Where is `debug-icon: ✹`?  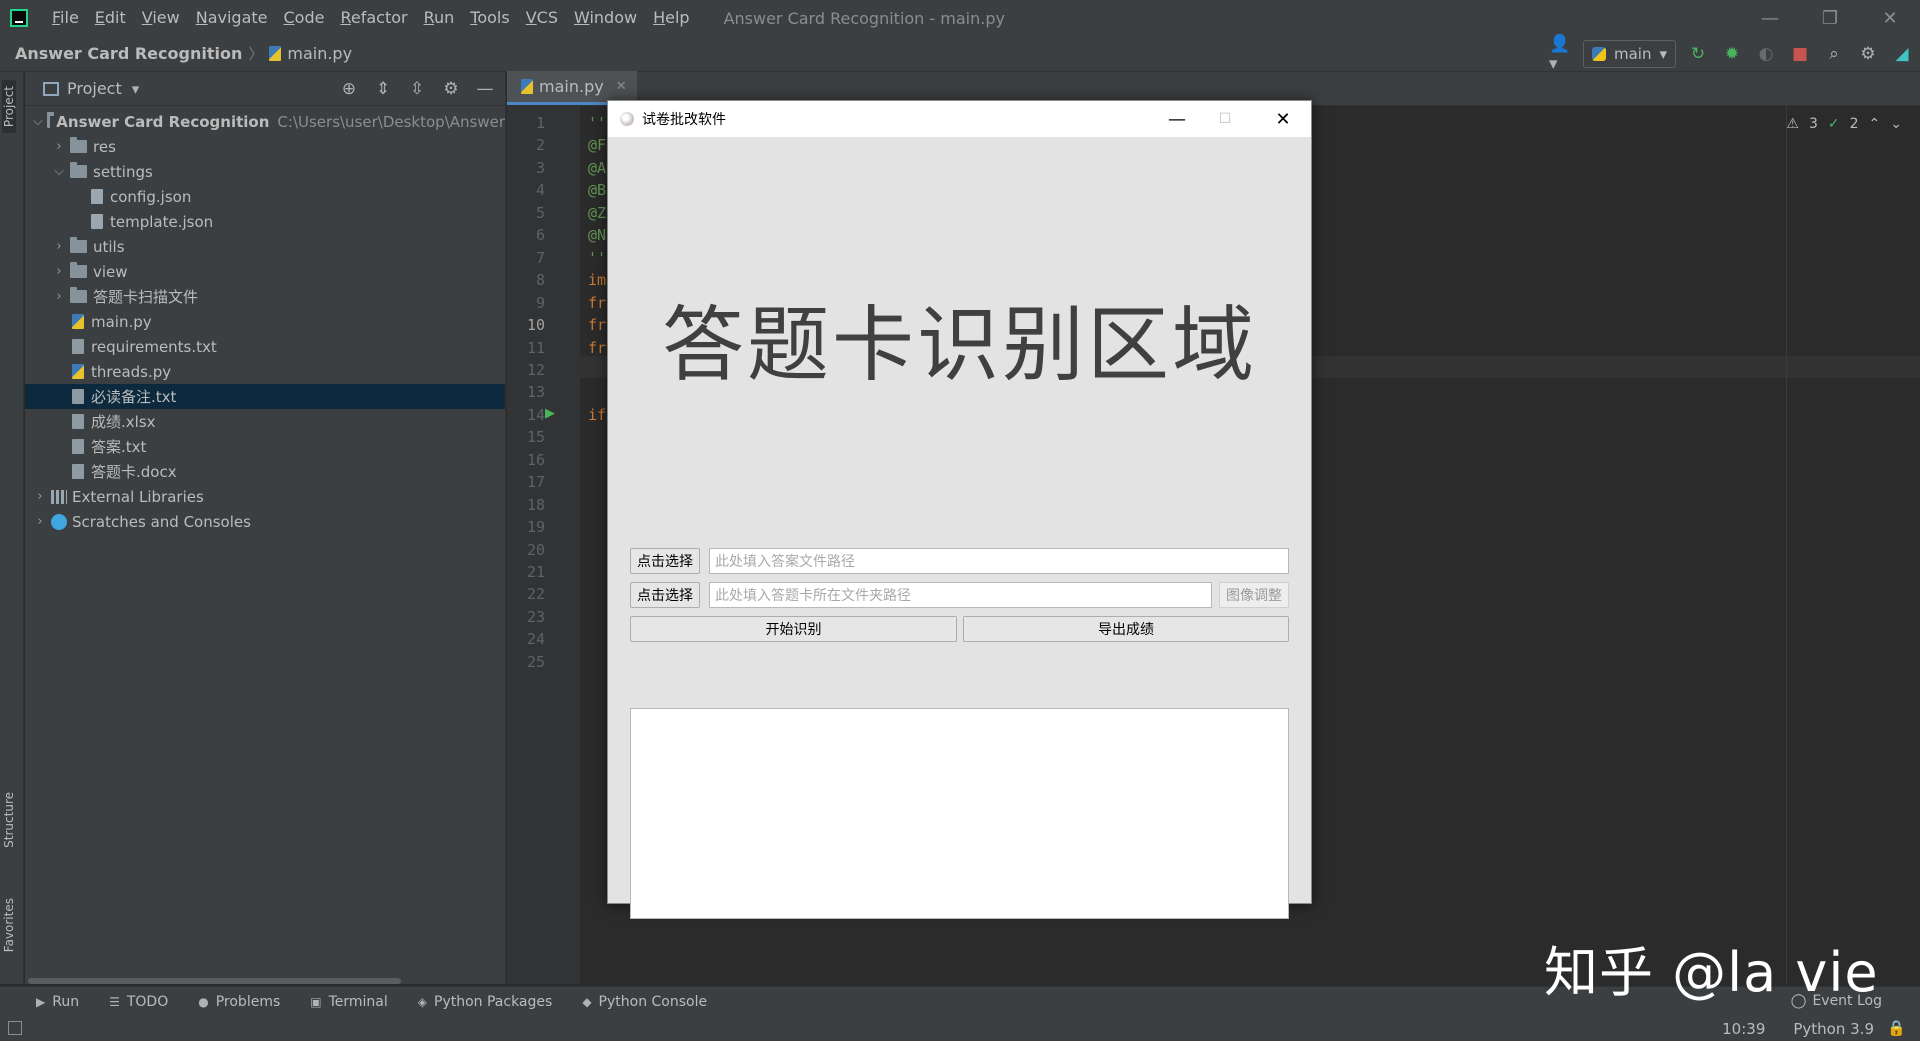 debug-icon: ✹ is located at coordinates (1732, 54).